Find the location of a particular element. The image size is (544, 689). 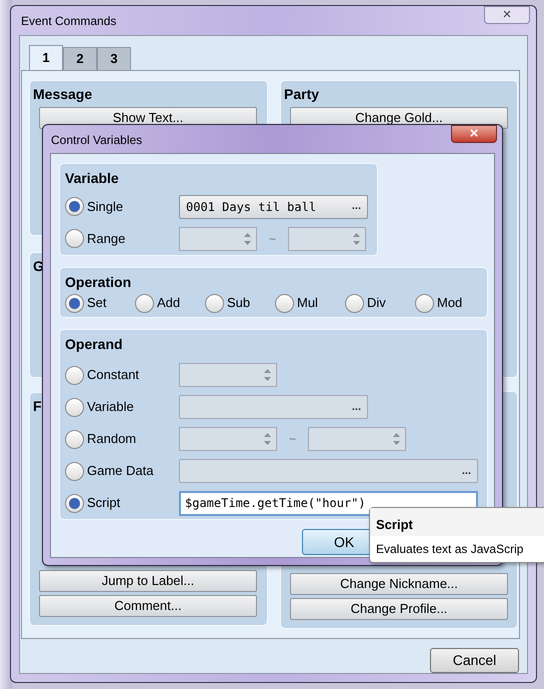

radio-button: Mul is located at coordinates (310, 303).